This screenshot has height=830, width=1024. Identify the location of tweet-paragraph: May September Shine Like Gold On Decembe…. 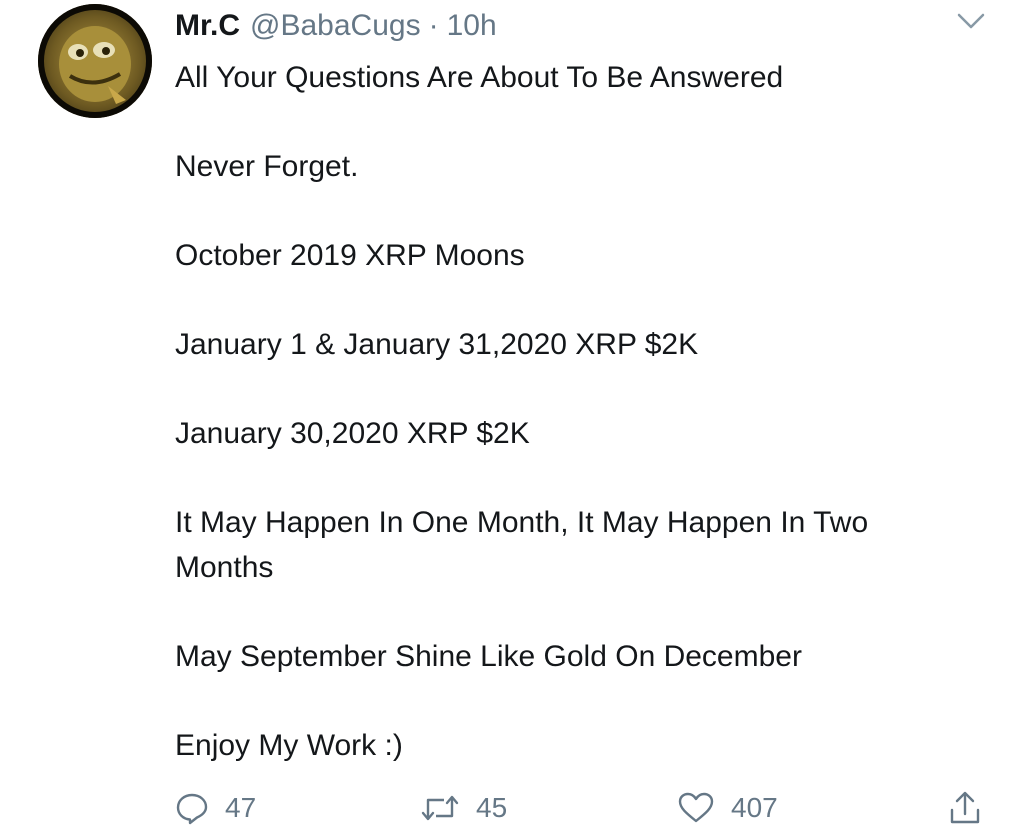
(488, 656).